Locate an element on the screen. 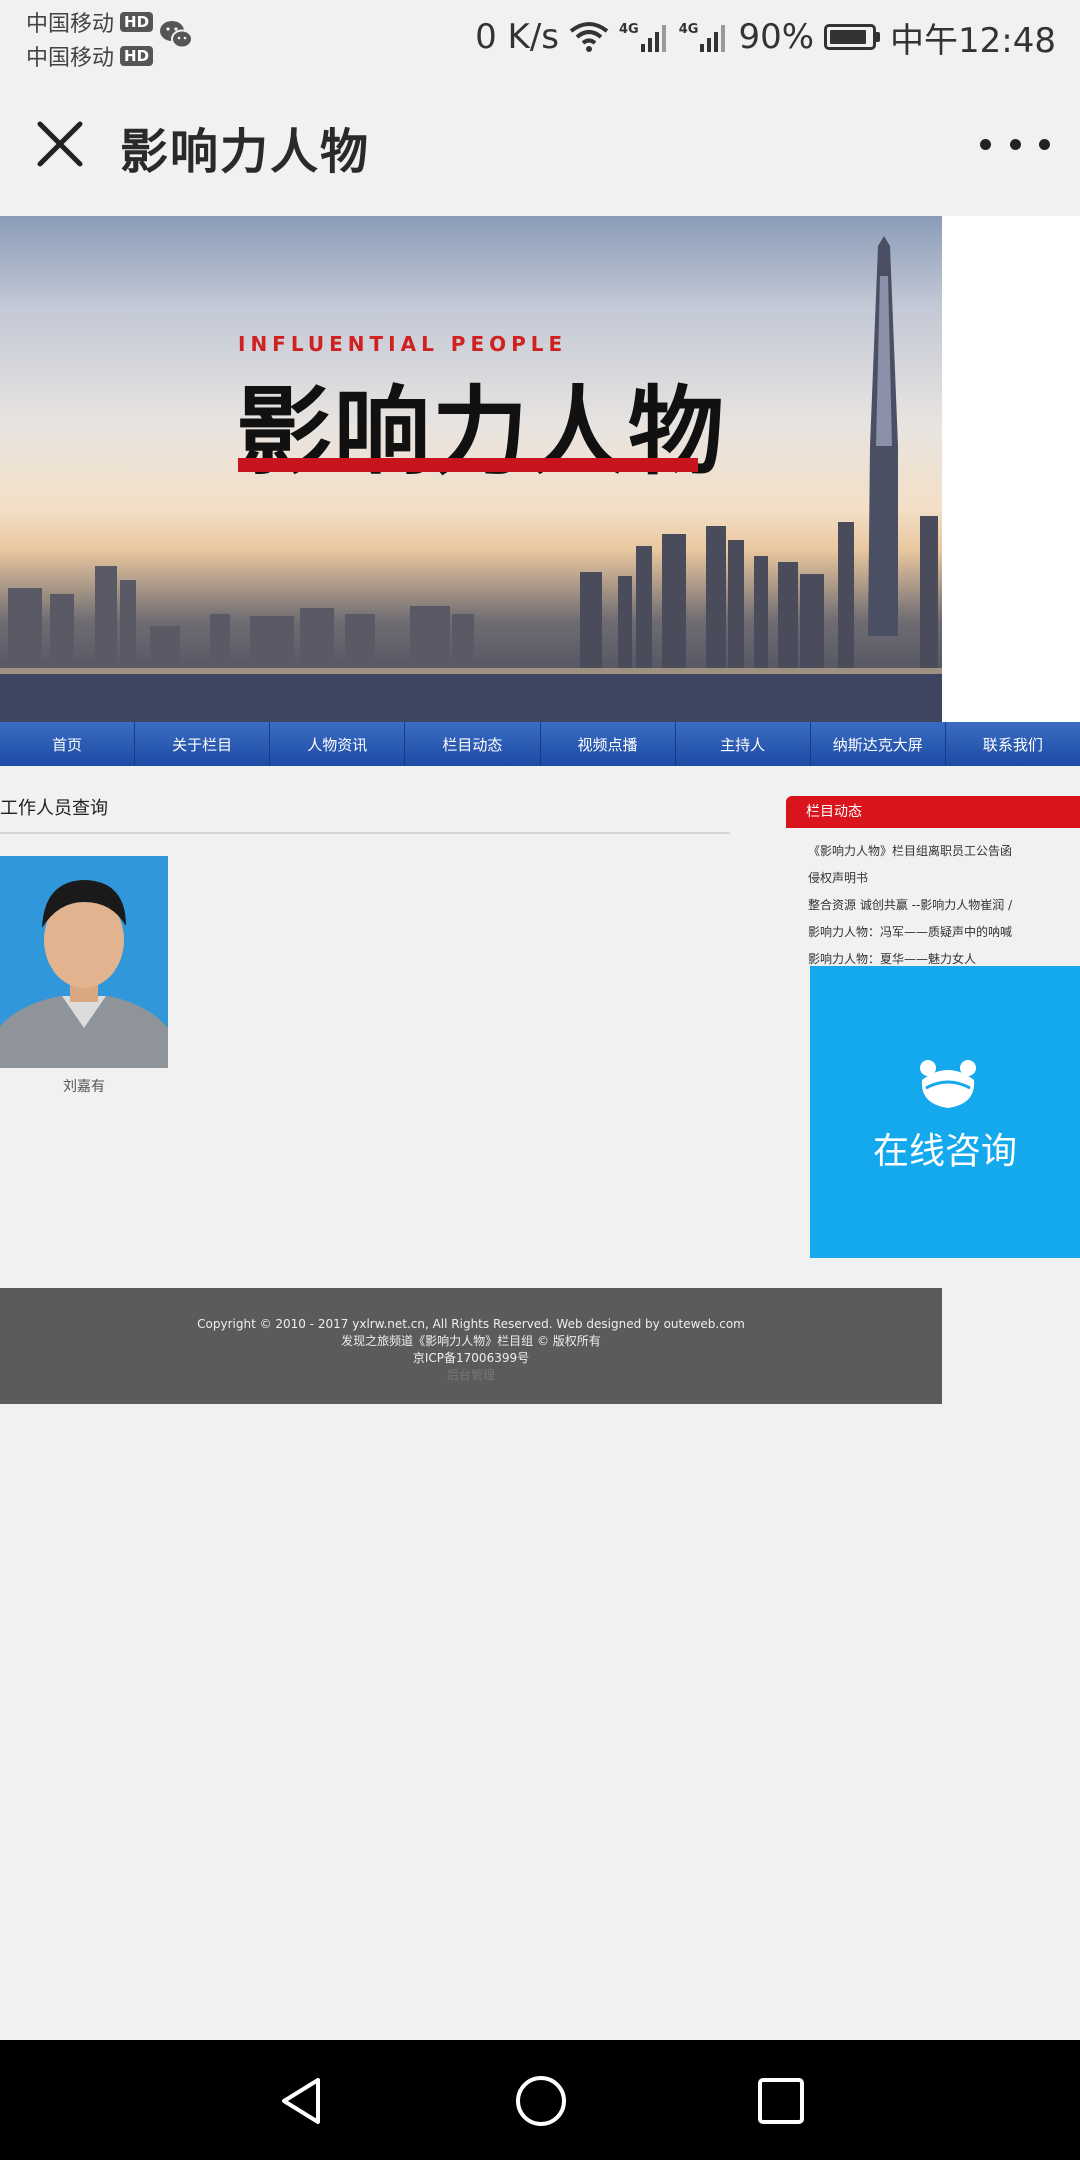 The height and width of the screenshot is (2160, 1080). nav-item-news: 人物资讯 is located at coordinates (338, 744).